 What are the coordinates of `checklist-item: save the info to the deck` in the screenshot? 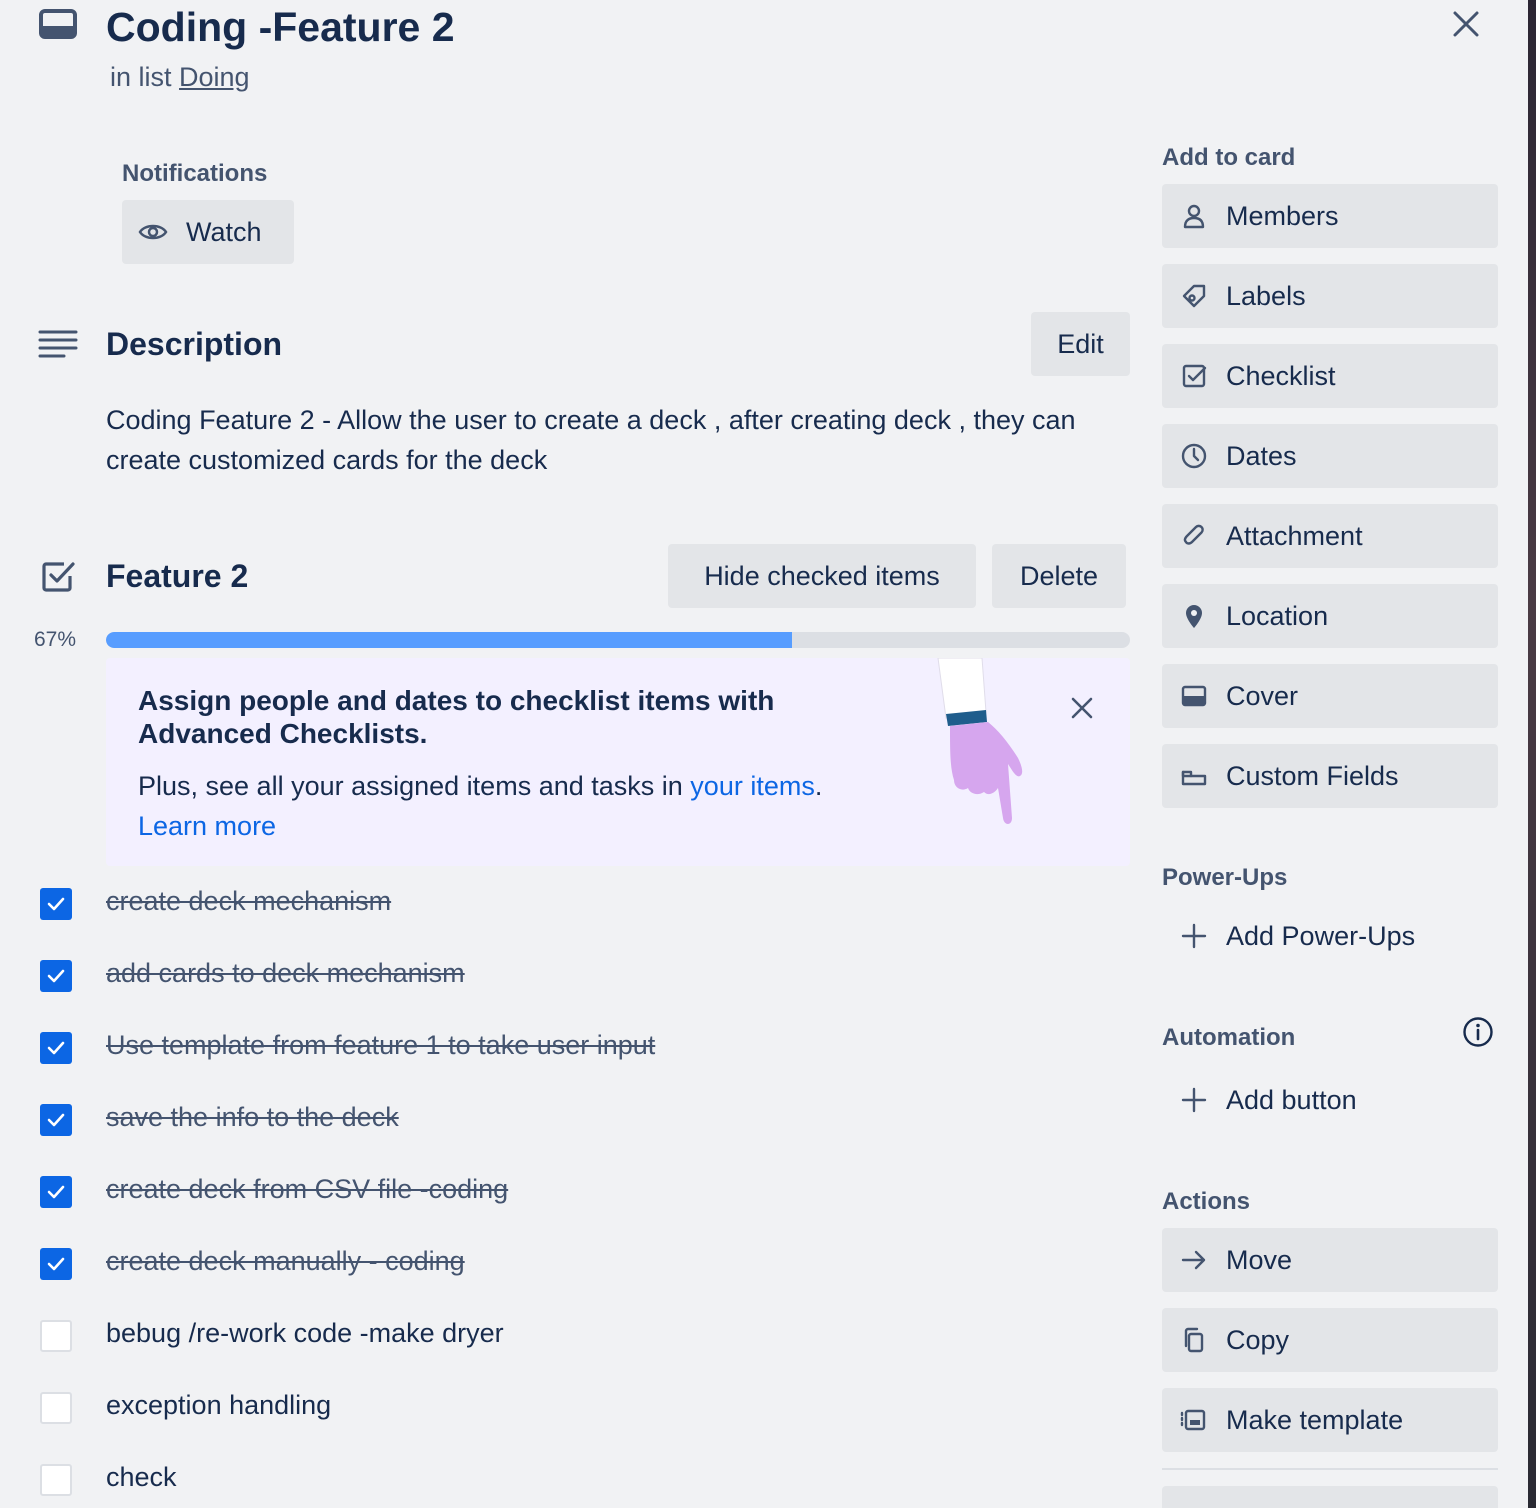 It's located at (219, 1120).